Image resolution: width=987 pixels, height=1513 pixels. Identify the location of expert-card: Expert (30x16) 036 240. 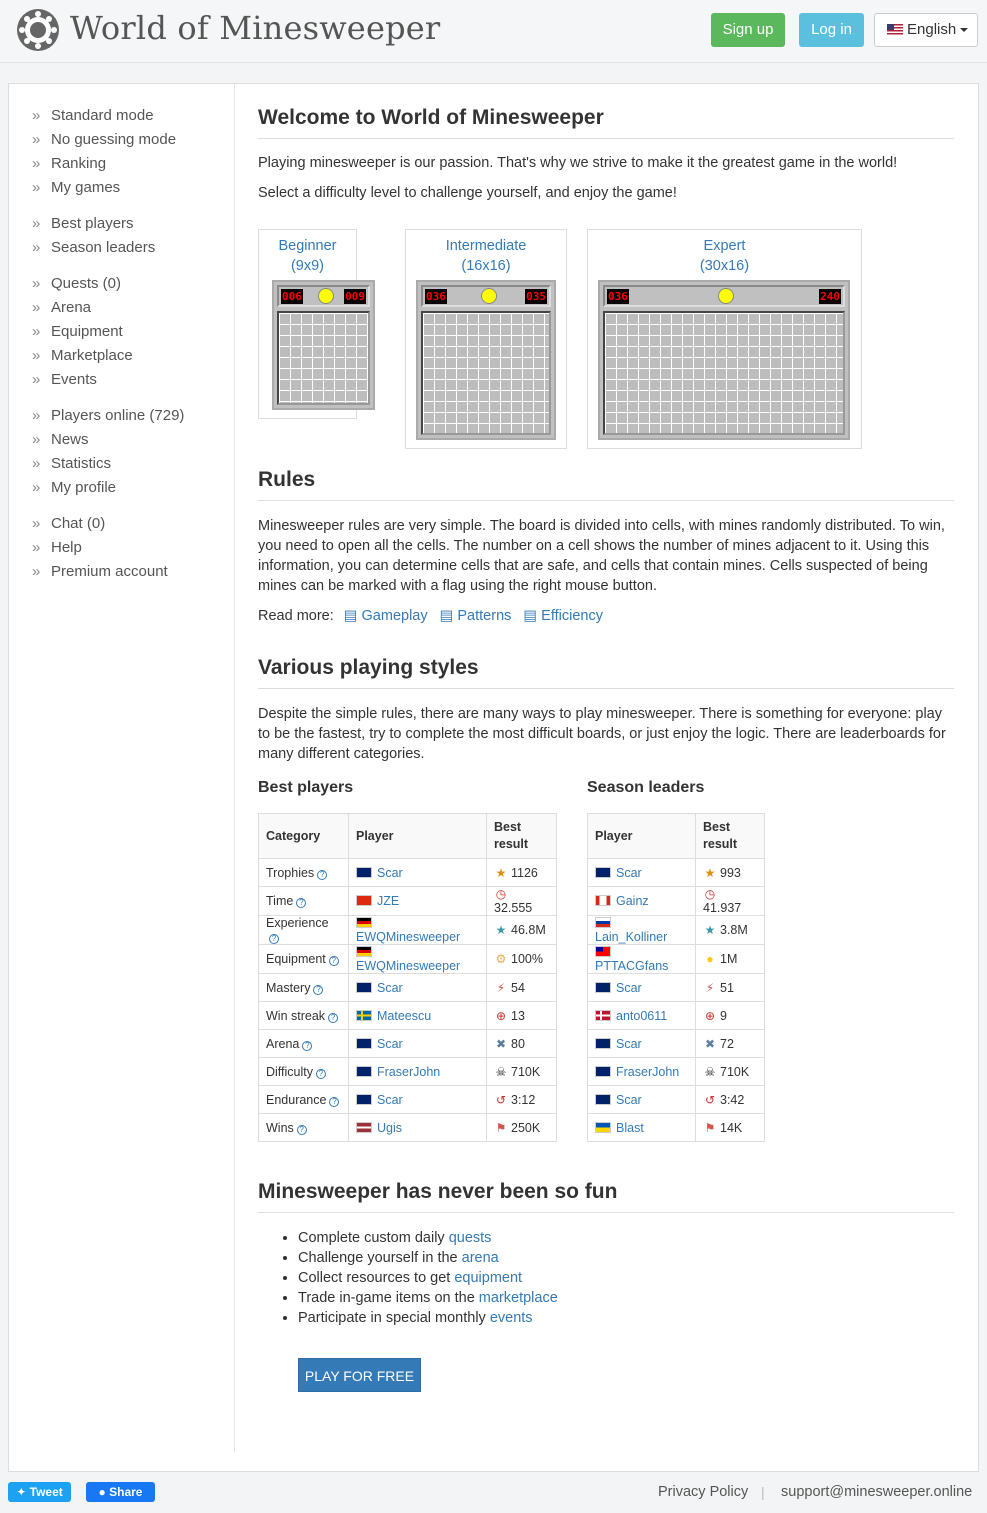
(724, 339).